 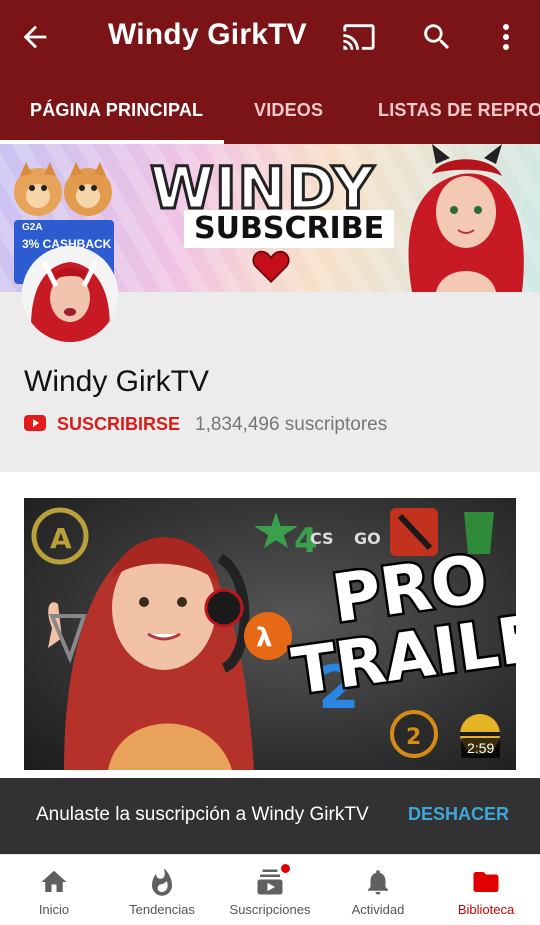 What do you see at coordinates (322, 538) in the screenshot?
I see `svg-text: CS` at bounding box center [322, 538].